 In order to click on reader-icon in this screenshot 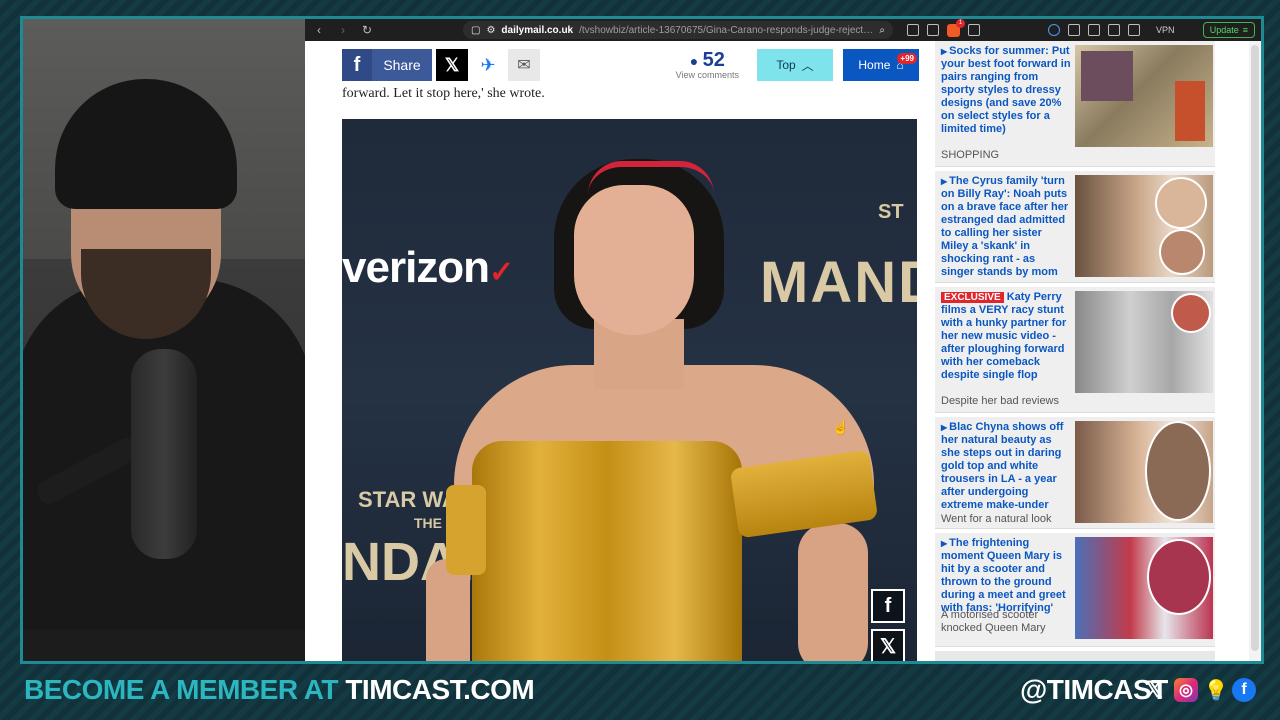, I will do `click(913, 30)`.